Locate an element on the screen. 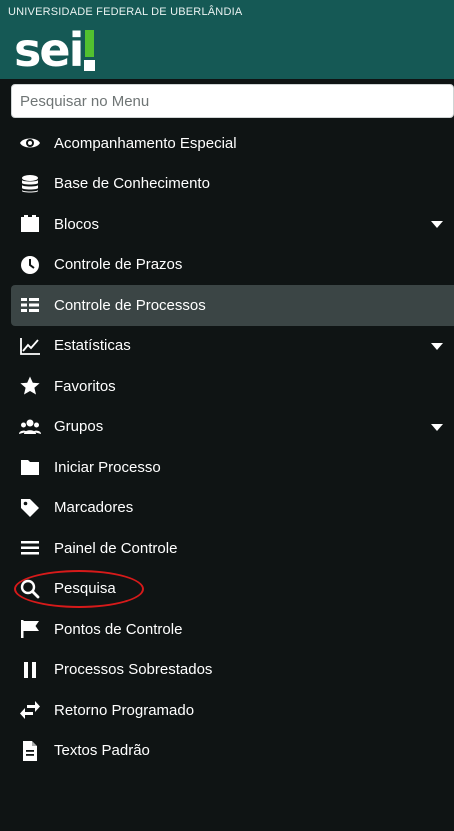  sidebar-item-label: Base de Conhecimento is located at coordinates (132, 184).